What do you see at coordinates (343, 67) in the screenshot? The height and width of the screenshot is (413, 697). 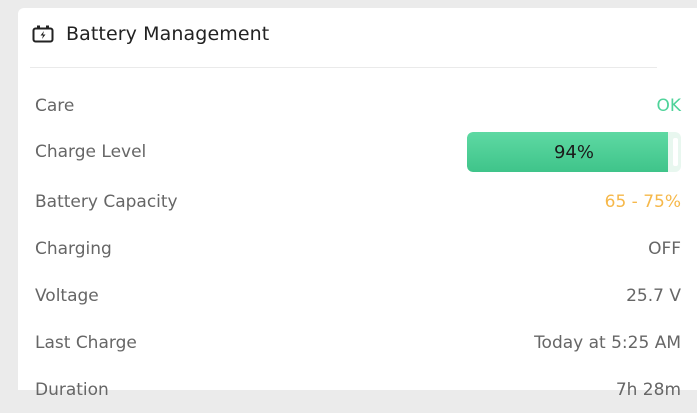 I see `header-divider` at bounding box center [343, 67].